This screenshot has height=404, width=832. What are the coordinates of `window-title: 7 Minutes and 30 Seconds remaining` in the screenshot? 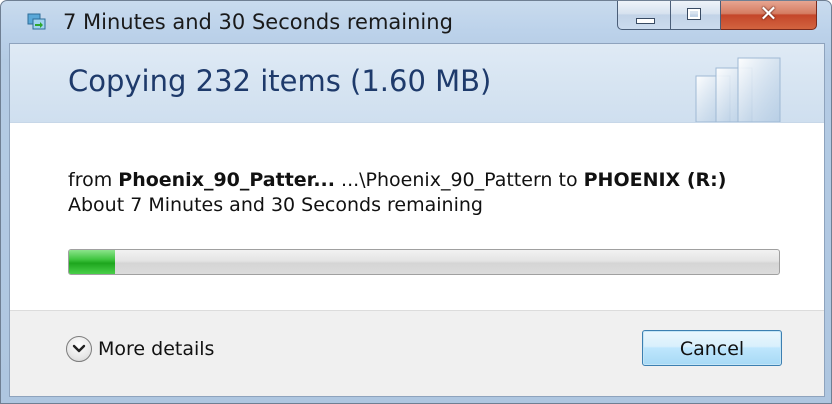 It's located at (258, 22).